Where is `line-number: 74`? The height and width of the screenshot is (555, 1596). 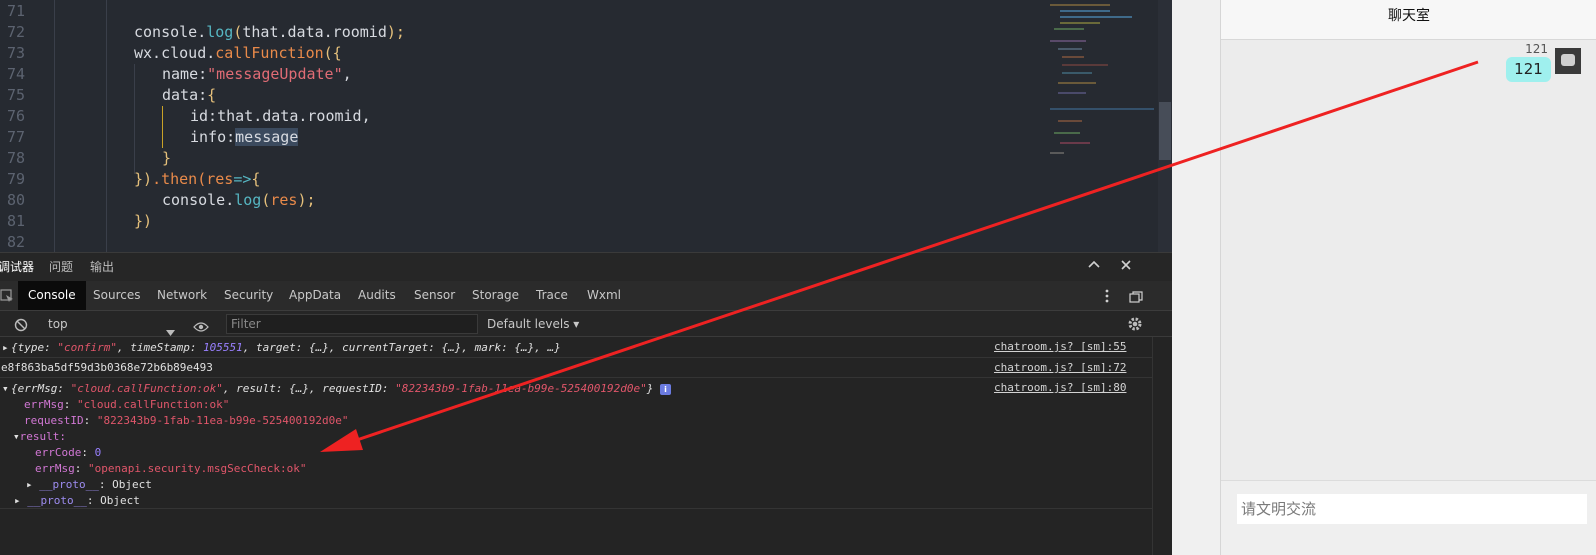
line-number: 74 is located at coordinates (16, 74).